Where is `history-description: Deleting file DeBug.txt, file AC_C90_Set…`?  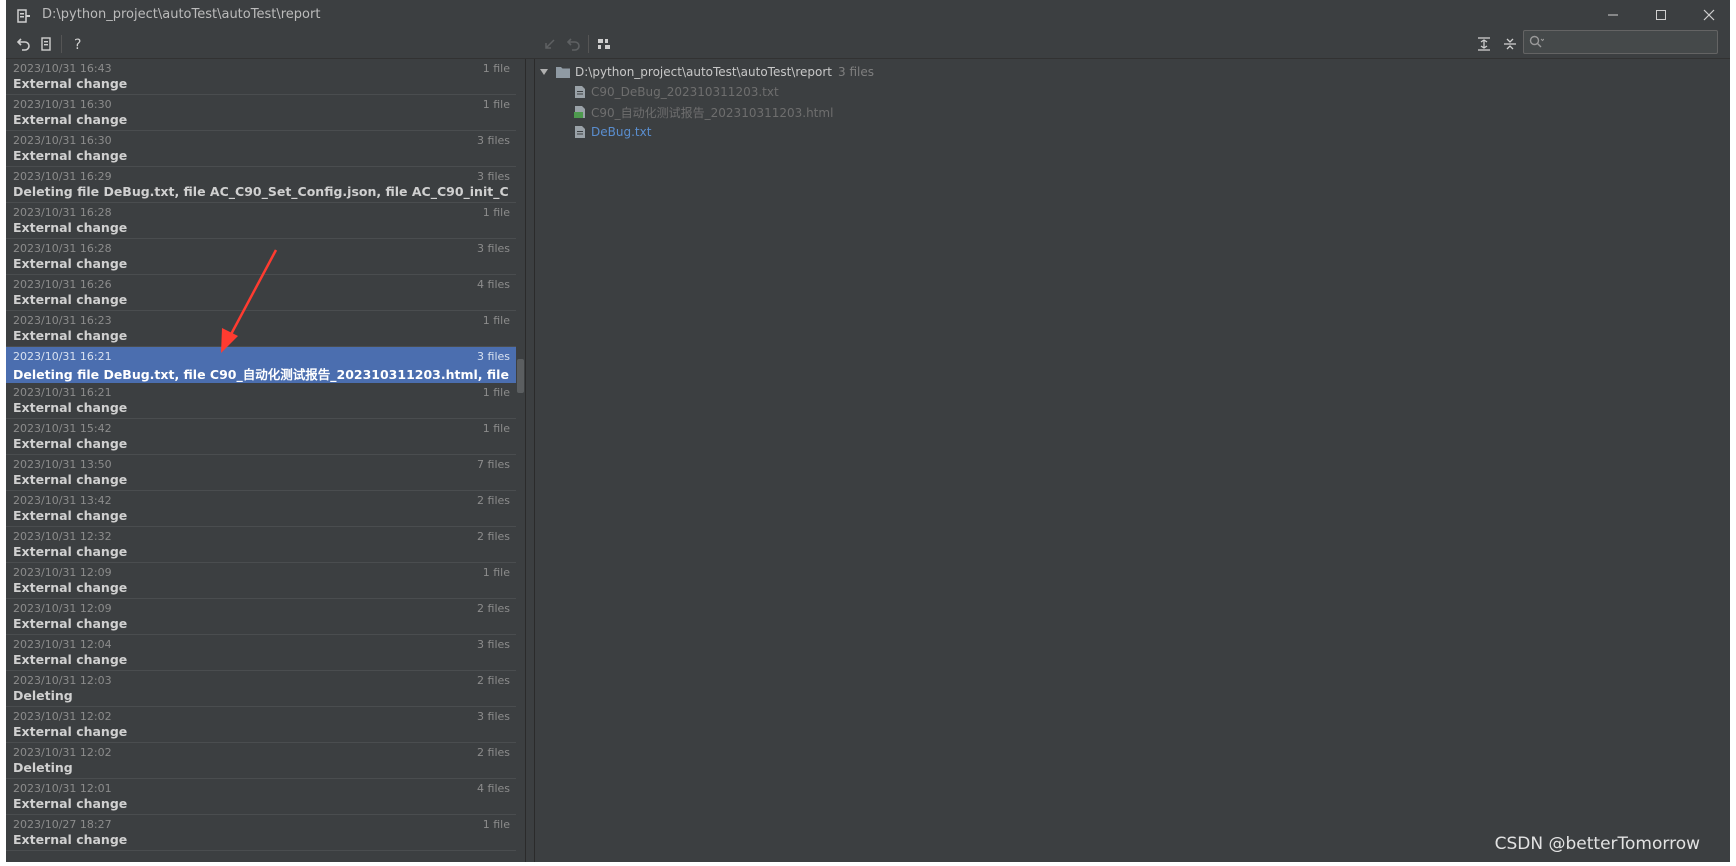
history-description: Deleting file DeBug.txt, file AC_C90_Set… is located at coordinates (261, 191).